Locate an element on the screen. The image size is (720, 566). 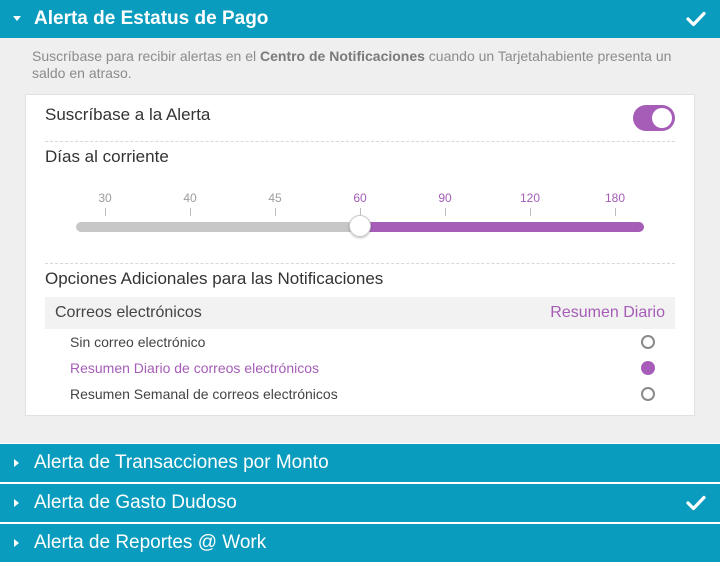
panel-title: Alerta de Gasto Dudoso is located at coordinates (135, 502).